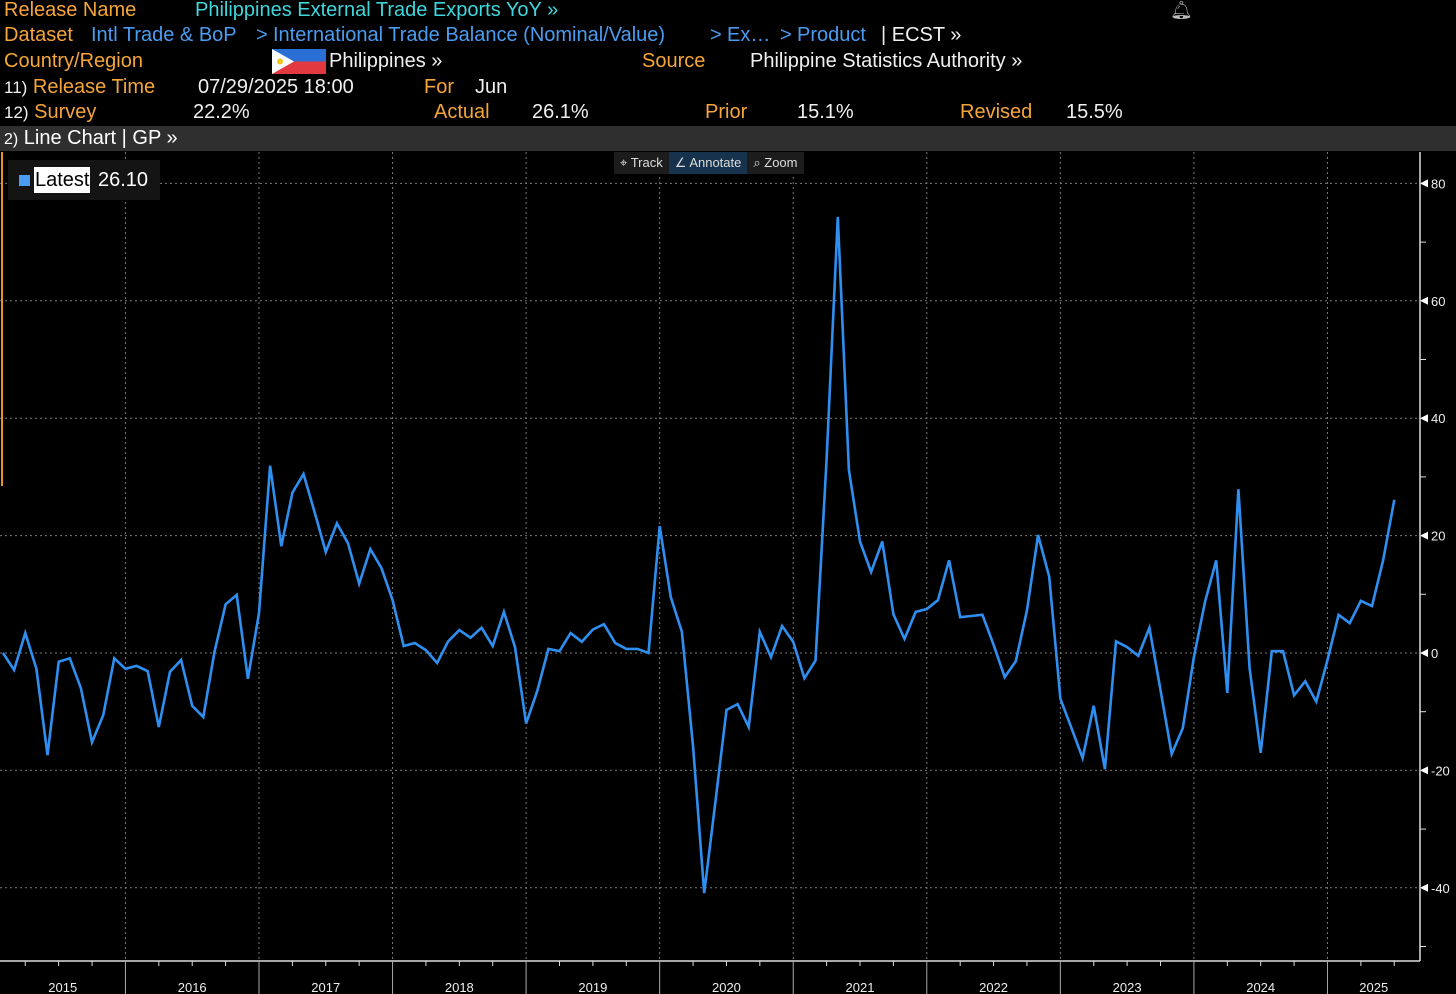 The image size is (1456, 994). Describe the element at coordinates (781, 162) in the screenshot. I see `zoom-label: Zoom` at that location.